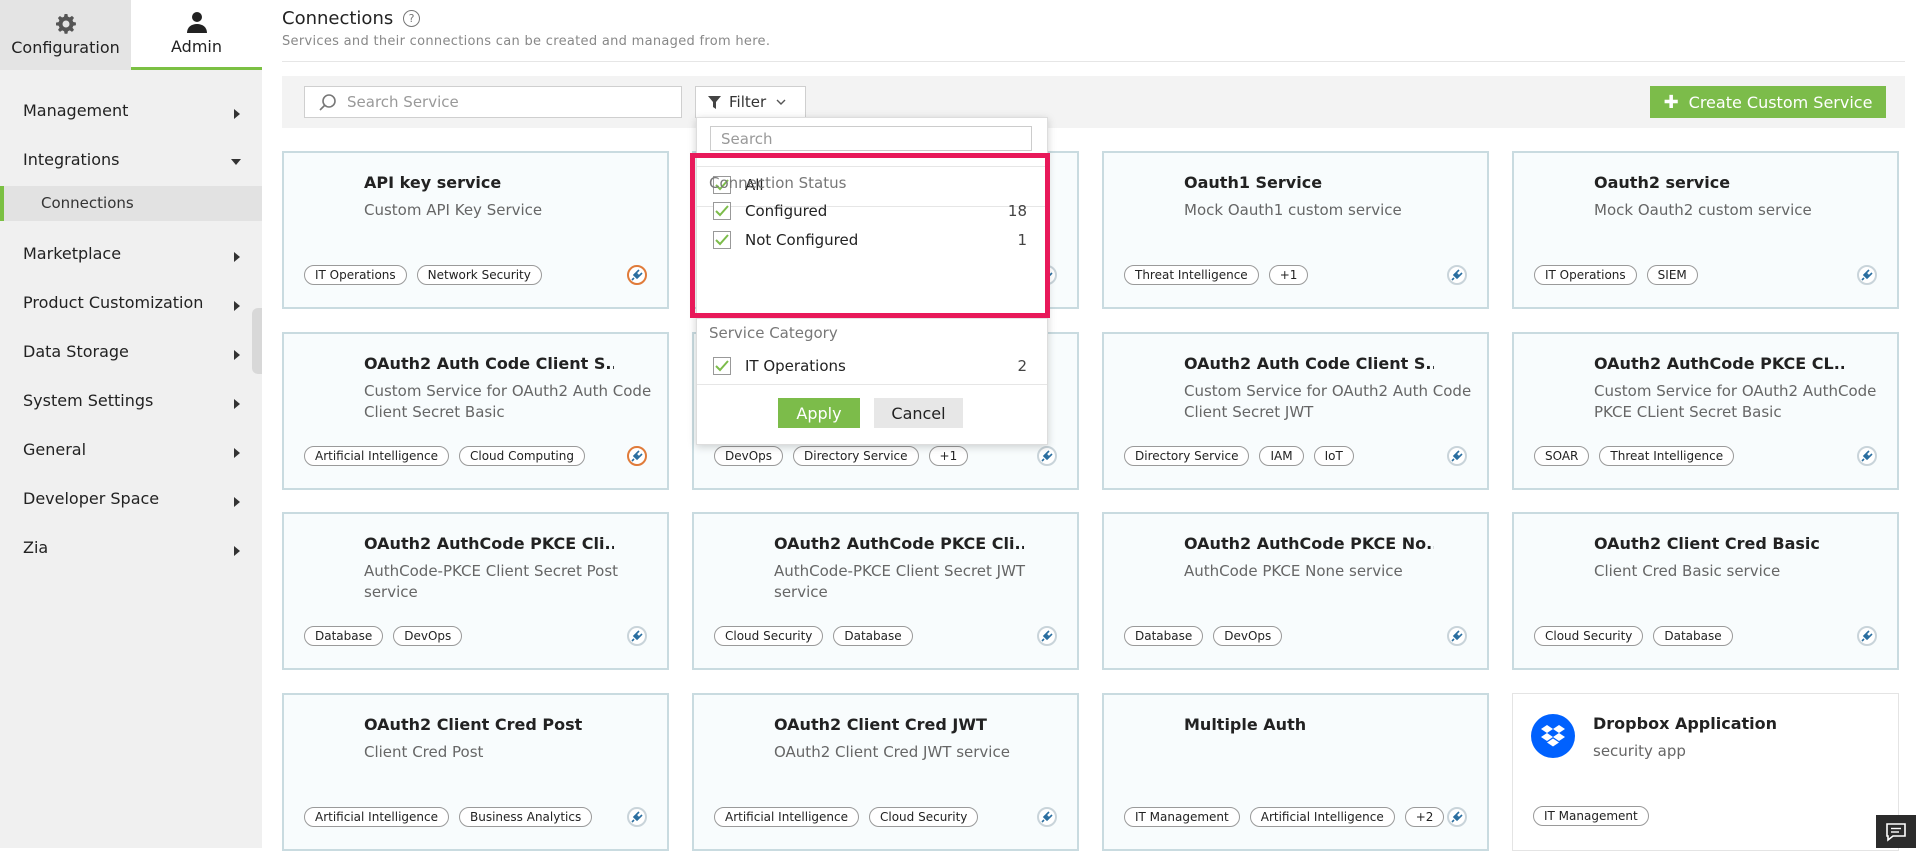 The width and height of the screenshot is (1919, 851). Describe the element at coordinates (1553, 736) in the screenshot. I see `dropbox-icon` at that location.